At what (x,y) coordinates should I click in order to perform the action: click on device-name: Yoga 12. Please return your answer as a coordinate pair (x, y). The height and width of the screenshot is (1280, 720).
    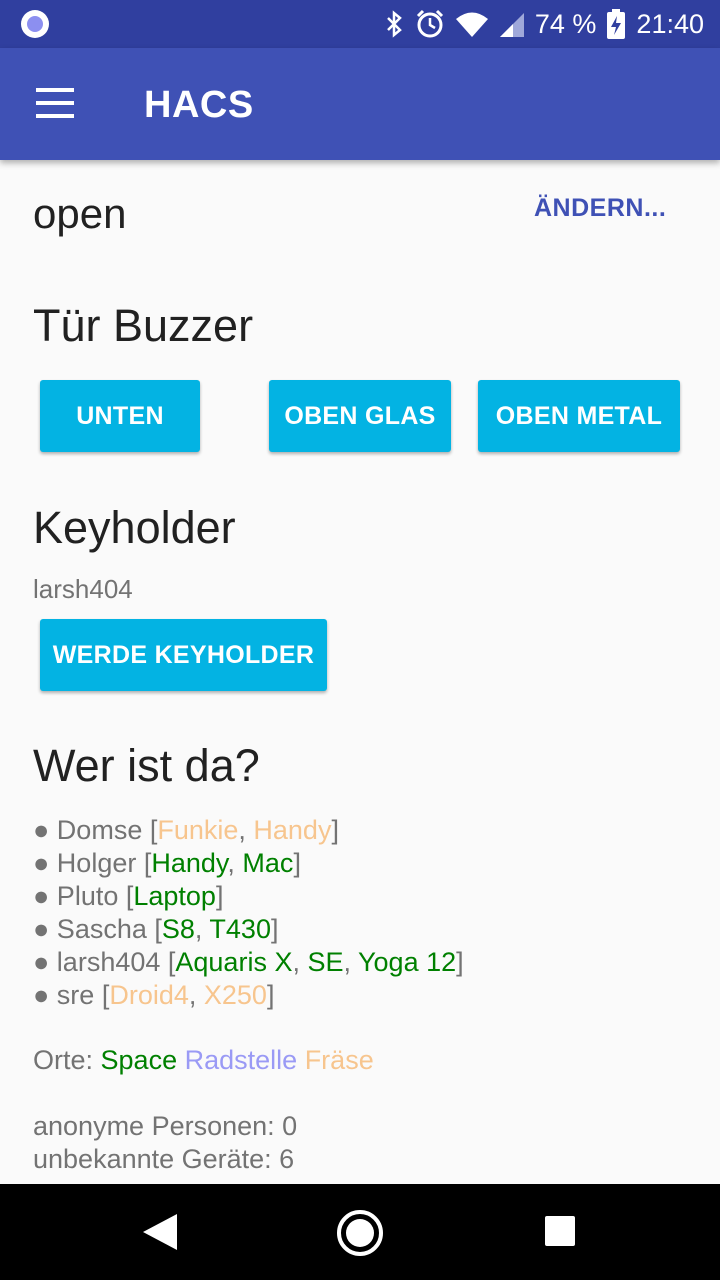
    Looking at the image, I should click on (407, 962).